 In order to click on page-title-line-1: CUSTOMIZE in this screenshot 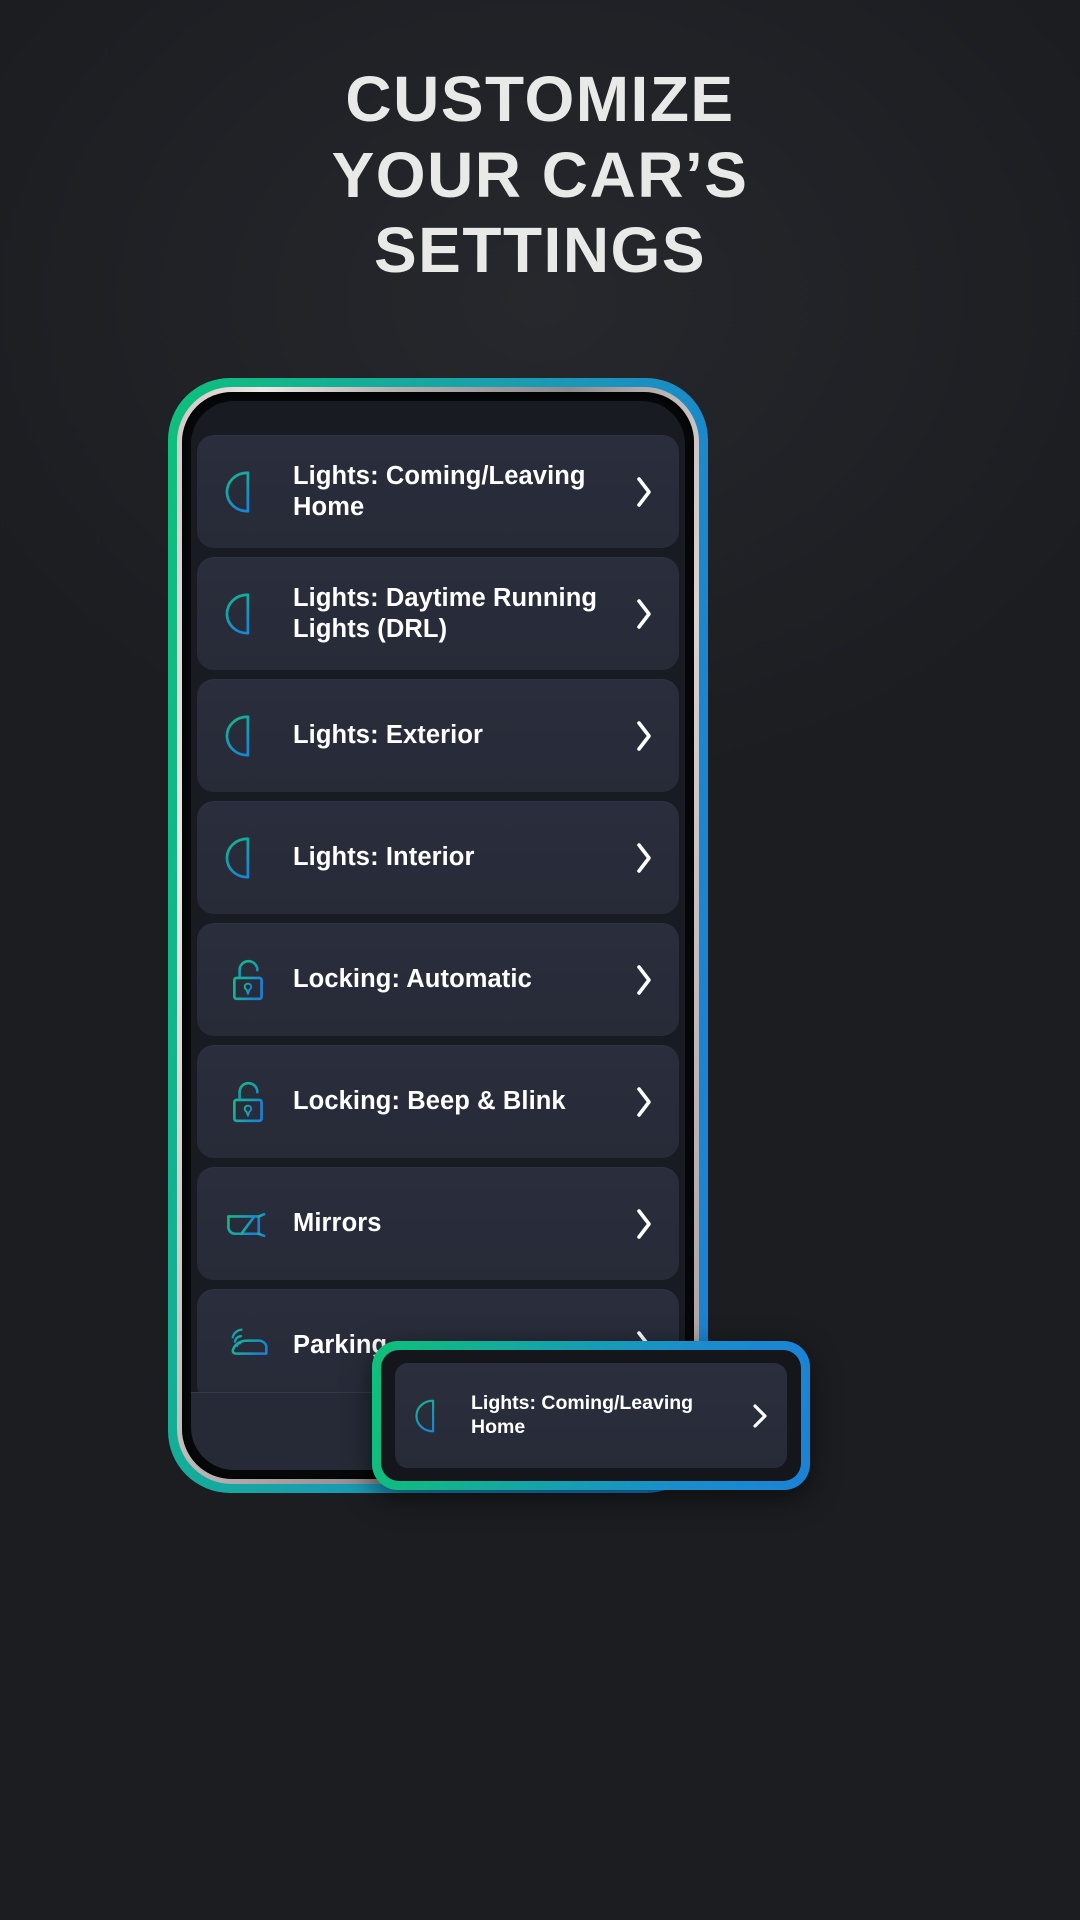, I will do `click(540, 99)`.